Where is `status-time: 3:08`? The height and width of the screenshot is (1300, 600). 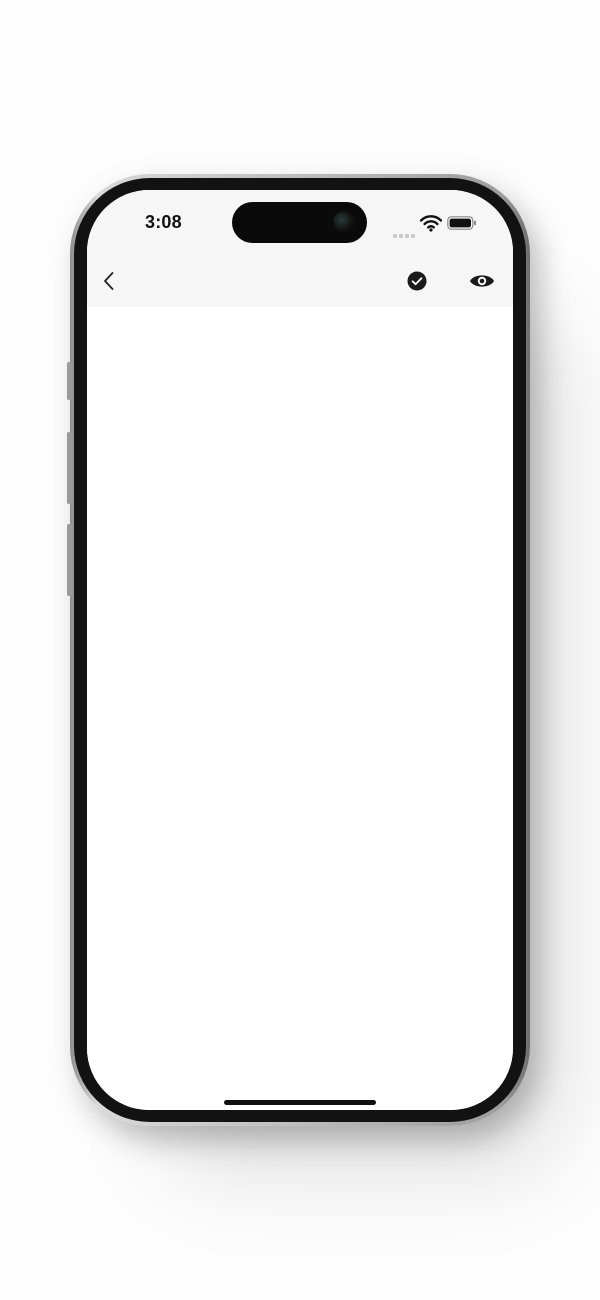 status-time: 3:08 is located at coordinates (163, 222).